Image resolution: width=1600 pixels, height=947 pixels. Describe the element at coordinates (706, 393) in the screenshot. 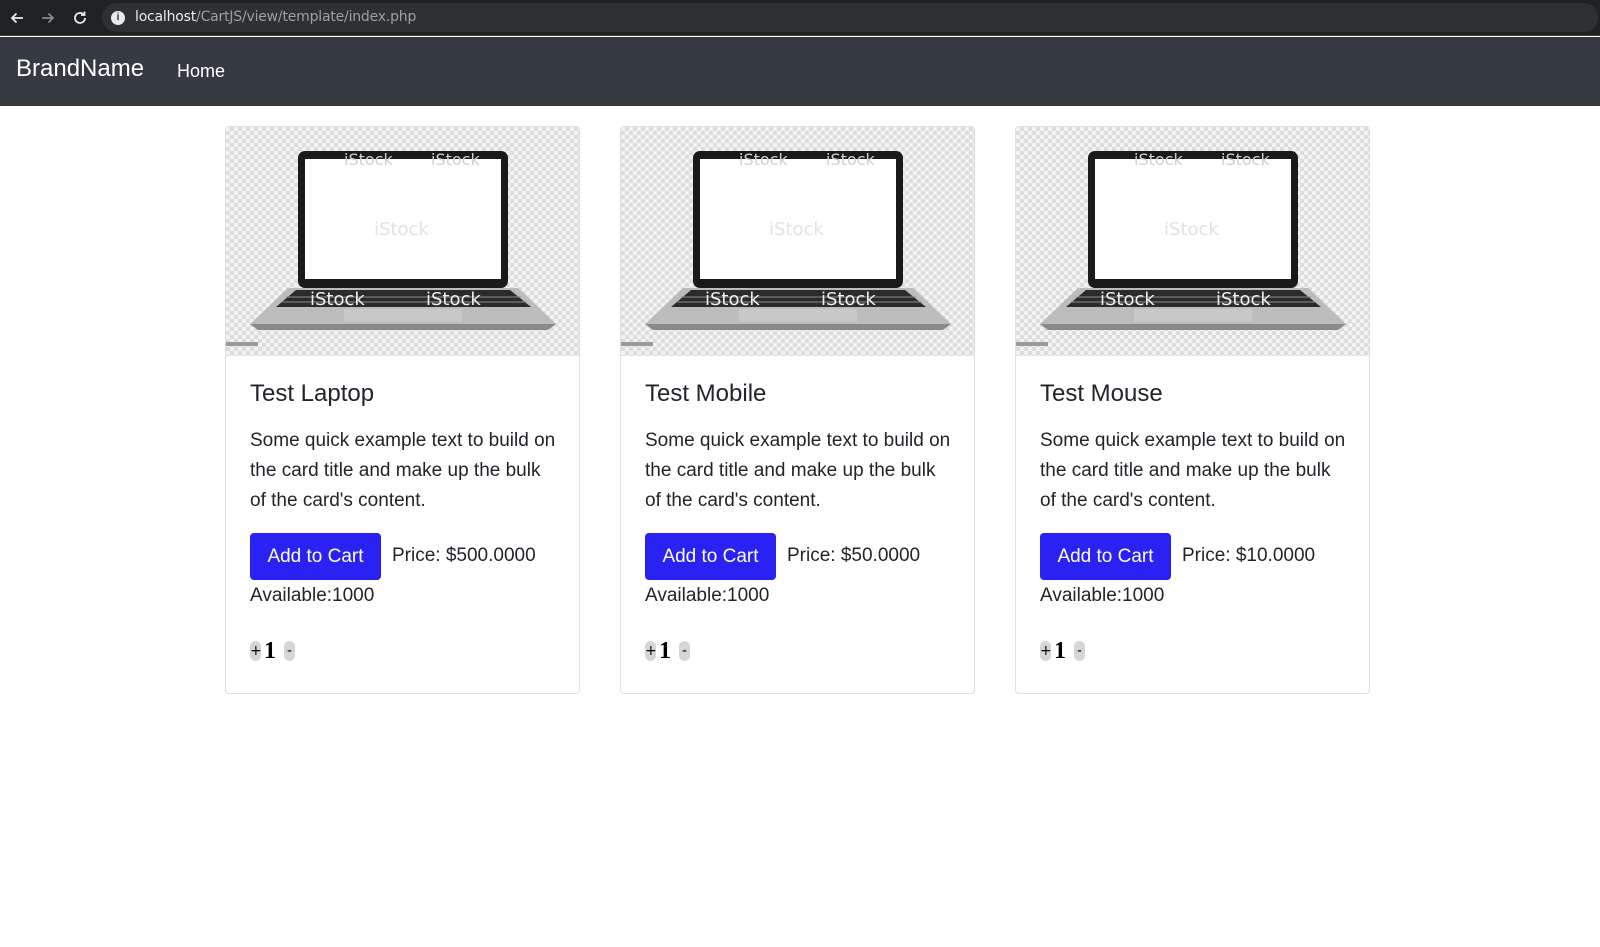

I see `card-title: Test Mobile` at that location.